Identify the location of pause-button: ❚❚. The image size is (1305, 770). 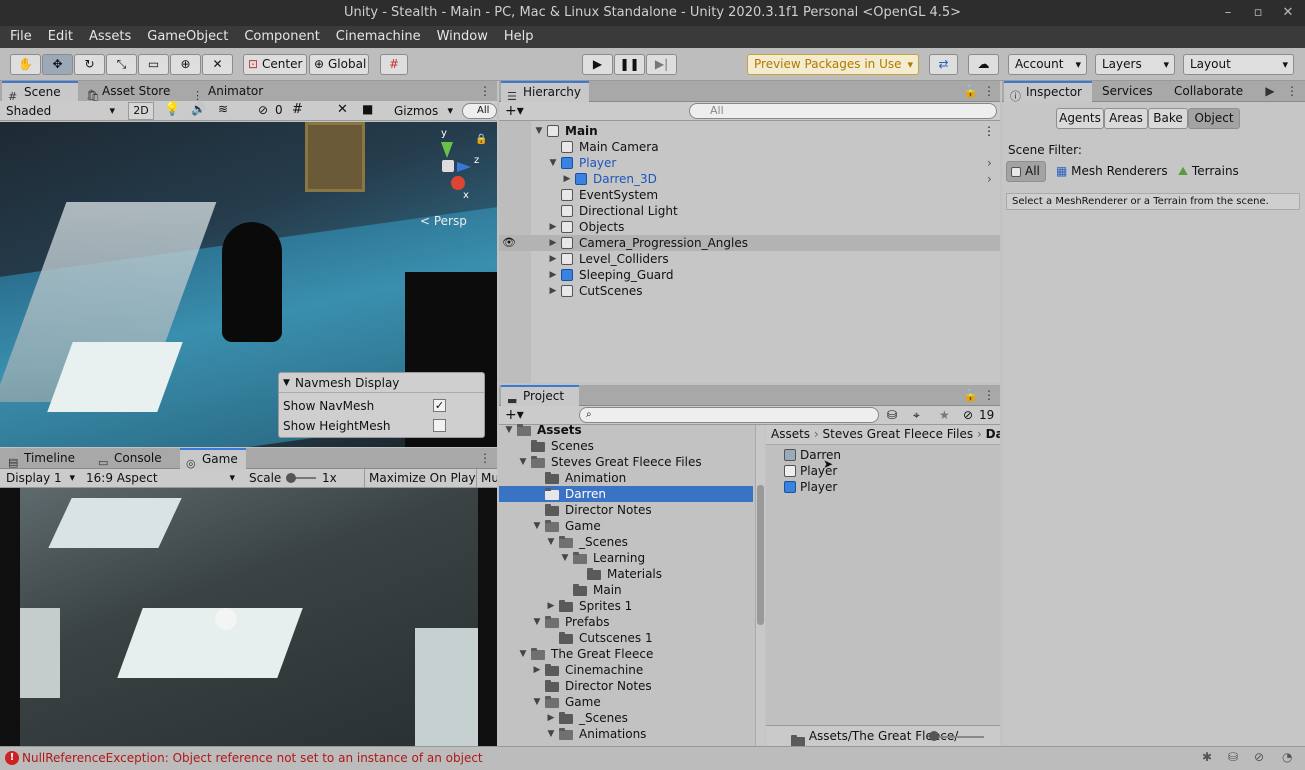
(629, 64).